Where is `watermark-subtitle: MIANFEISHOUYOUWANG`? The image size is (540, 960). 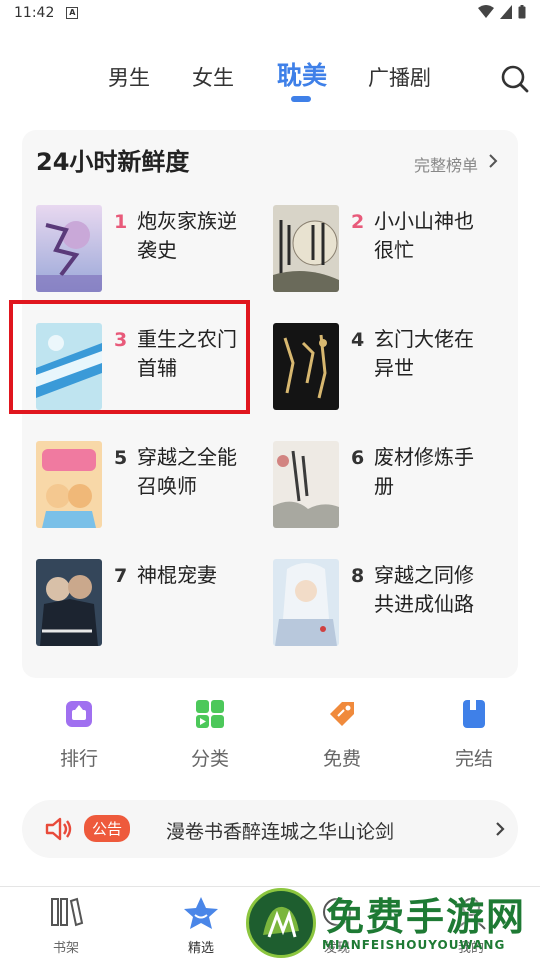
watermark-subtitle: MIANFEISHOUYOUWANG is located at coordinates (414, 945).